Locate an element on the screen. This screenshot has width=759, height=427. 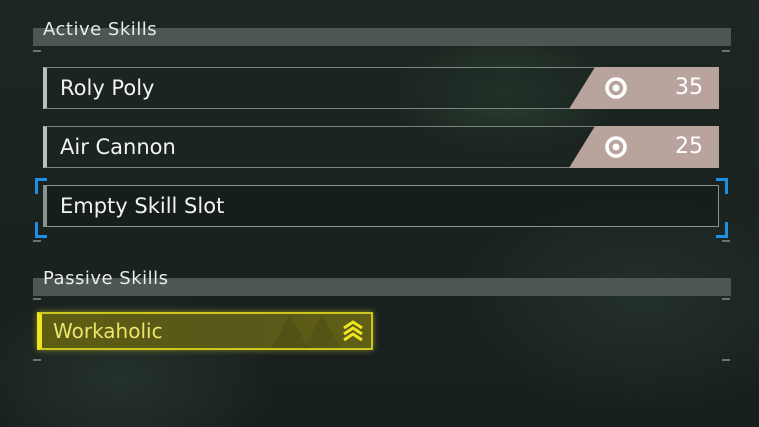
skill-power-badge: 25 is located at coordinates (644, 147).